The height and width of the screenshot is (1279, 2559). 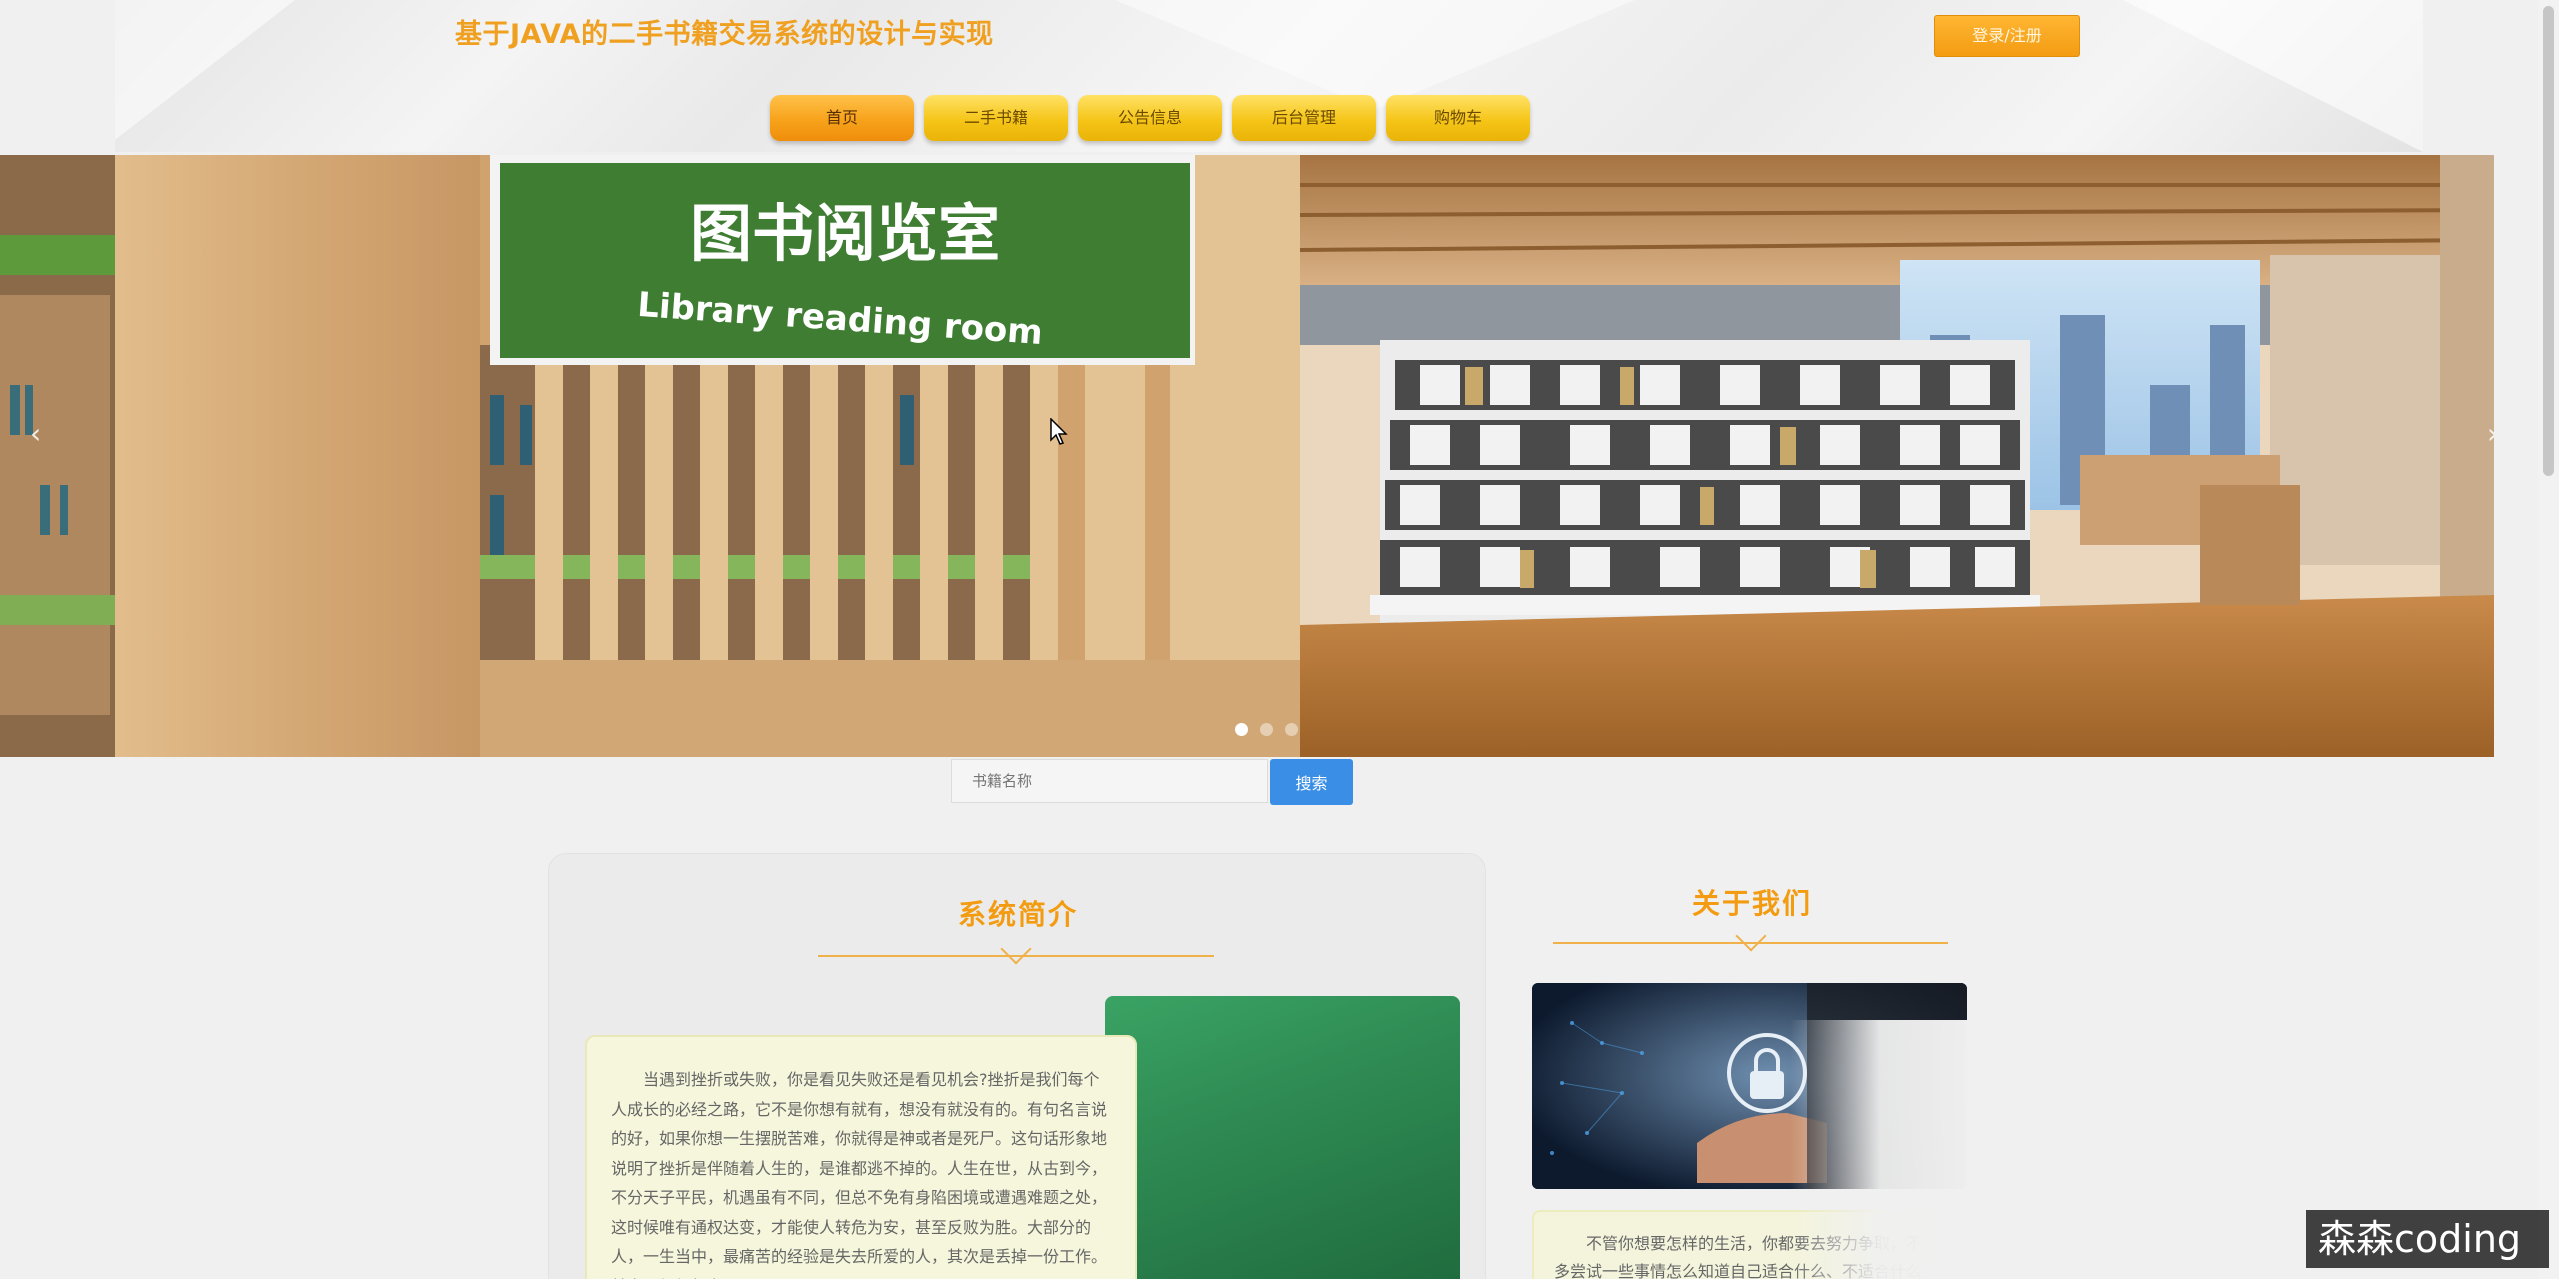 I want to click on page-scrollbar, so click(x=2548, y=639).